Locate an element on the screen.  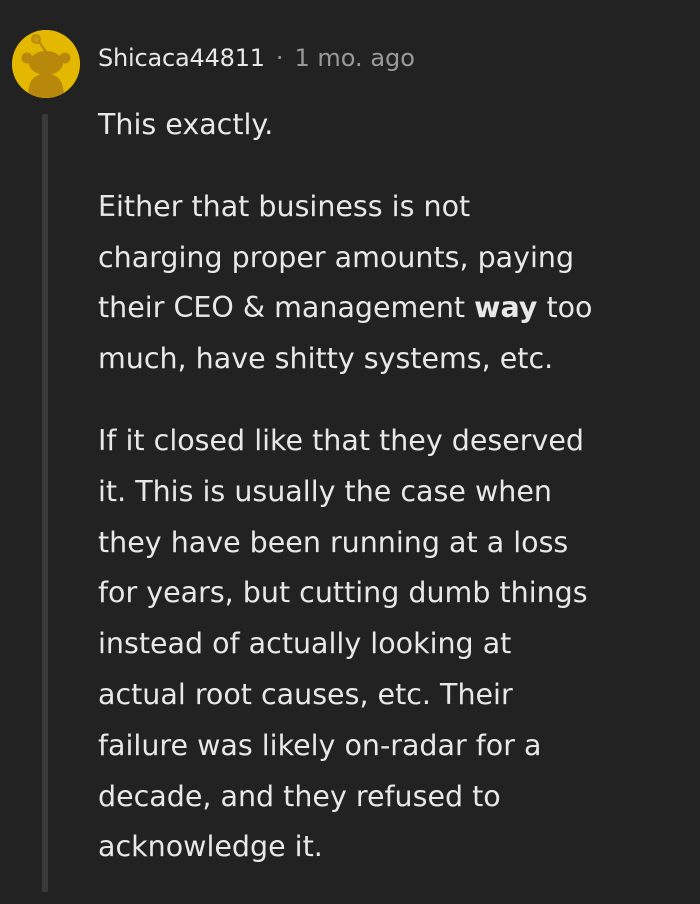
text-line: much, have shitty systems, etc. is located at coordinates (326, 359).